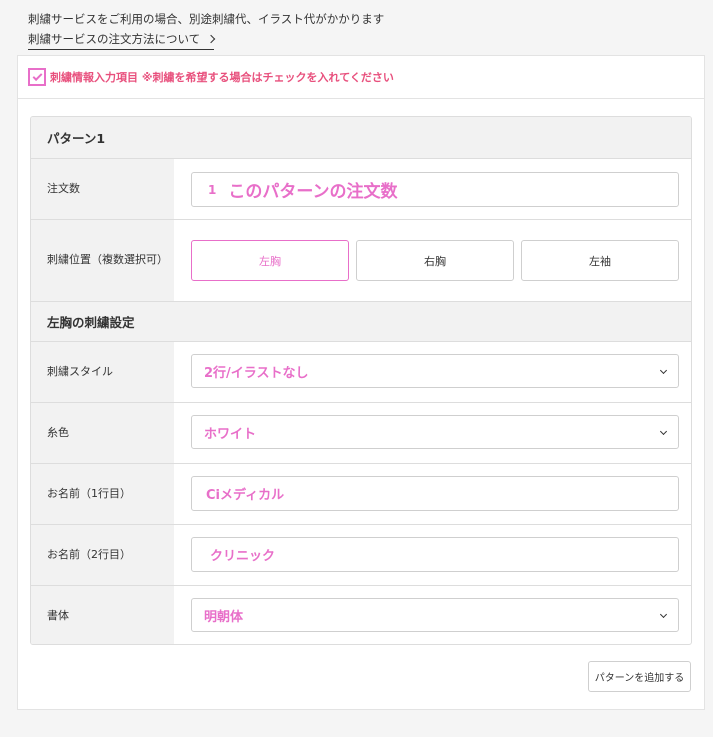  What do you see at coordinates (435, 554) in the screenshot?
I see `name-line2-input: クリニック` at bounding box center [435, 554].